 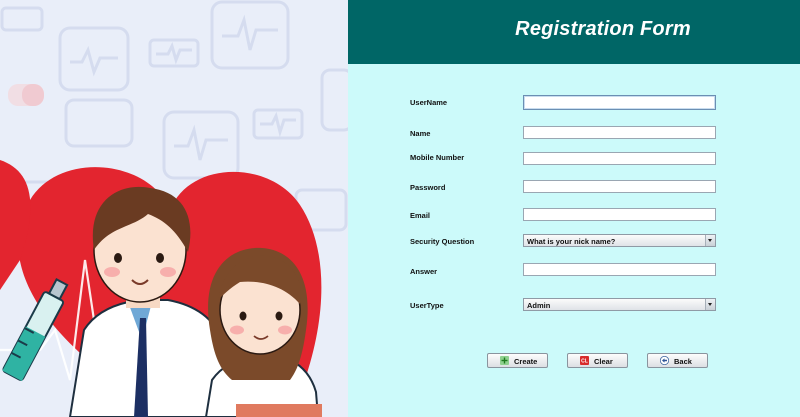 I want to click on username-input, so click(x=619, y=102).